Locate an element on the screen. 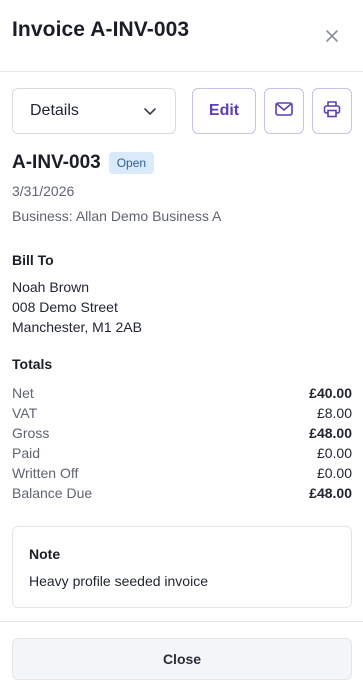  totals-row: Written Off £0.00 is located at coordinates (182, 473).